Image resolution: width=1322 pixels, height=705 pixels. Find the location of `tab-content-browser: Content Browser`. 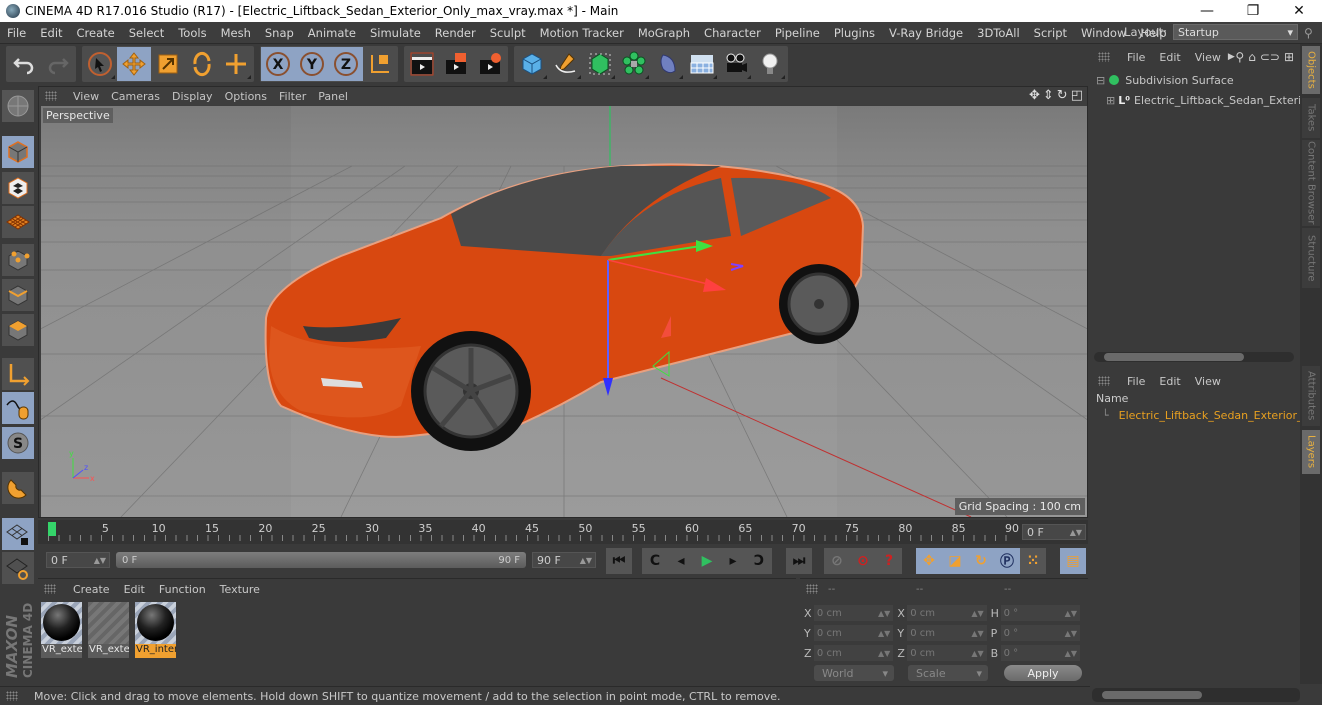

tab-content-browser: Content Browser is located at coordinates (1311, 183).